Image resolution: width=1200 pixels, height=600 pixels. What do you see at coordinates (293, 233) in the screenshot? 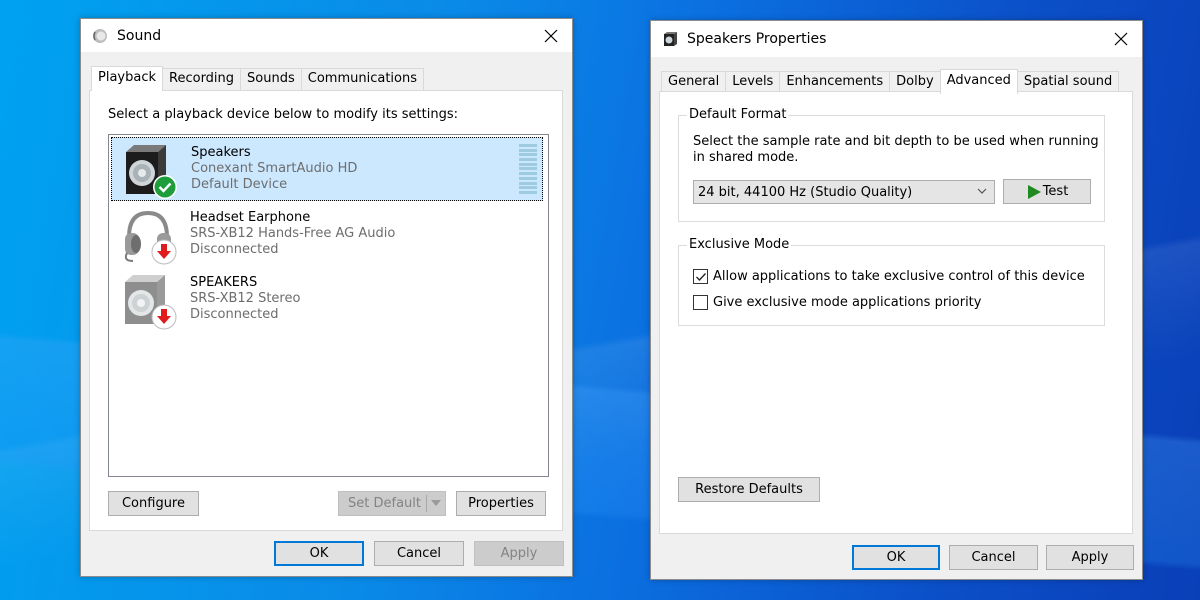
I see `device-description: SRS-XB12 Hands-Free AG Audio` at bounding box center [293, 233].